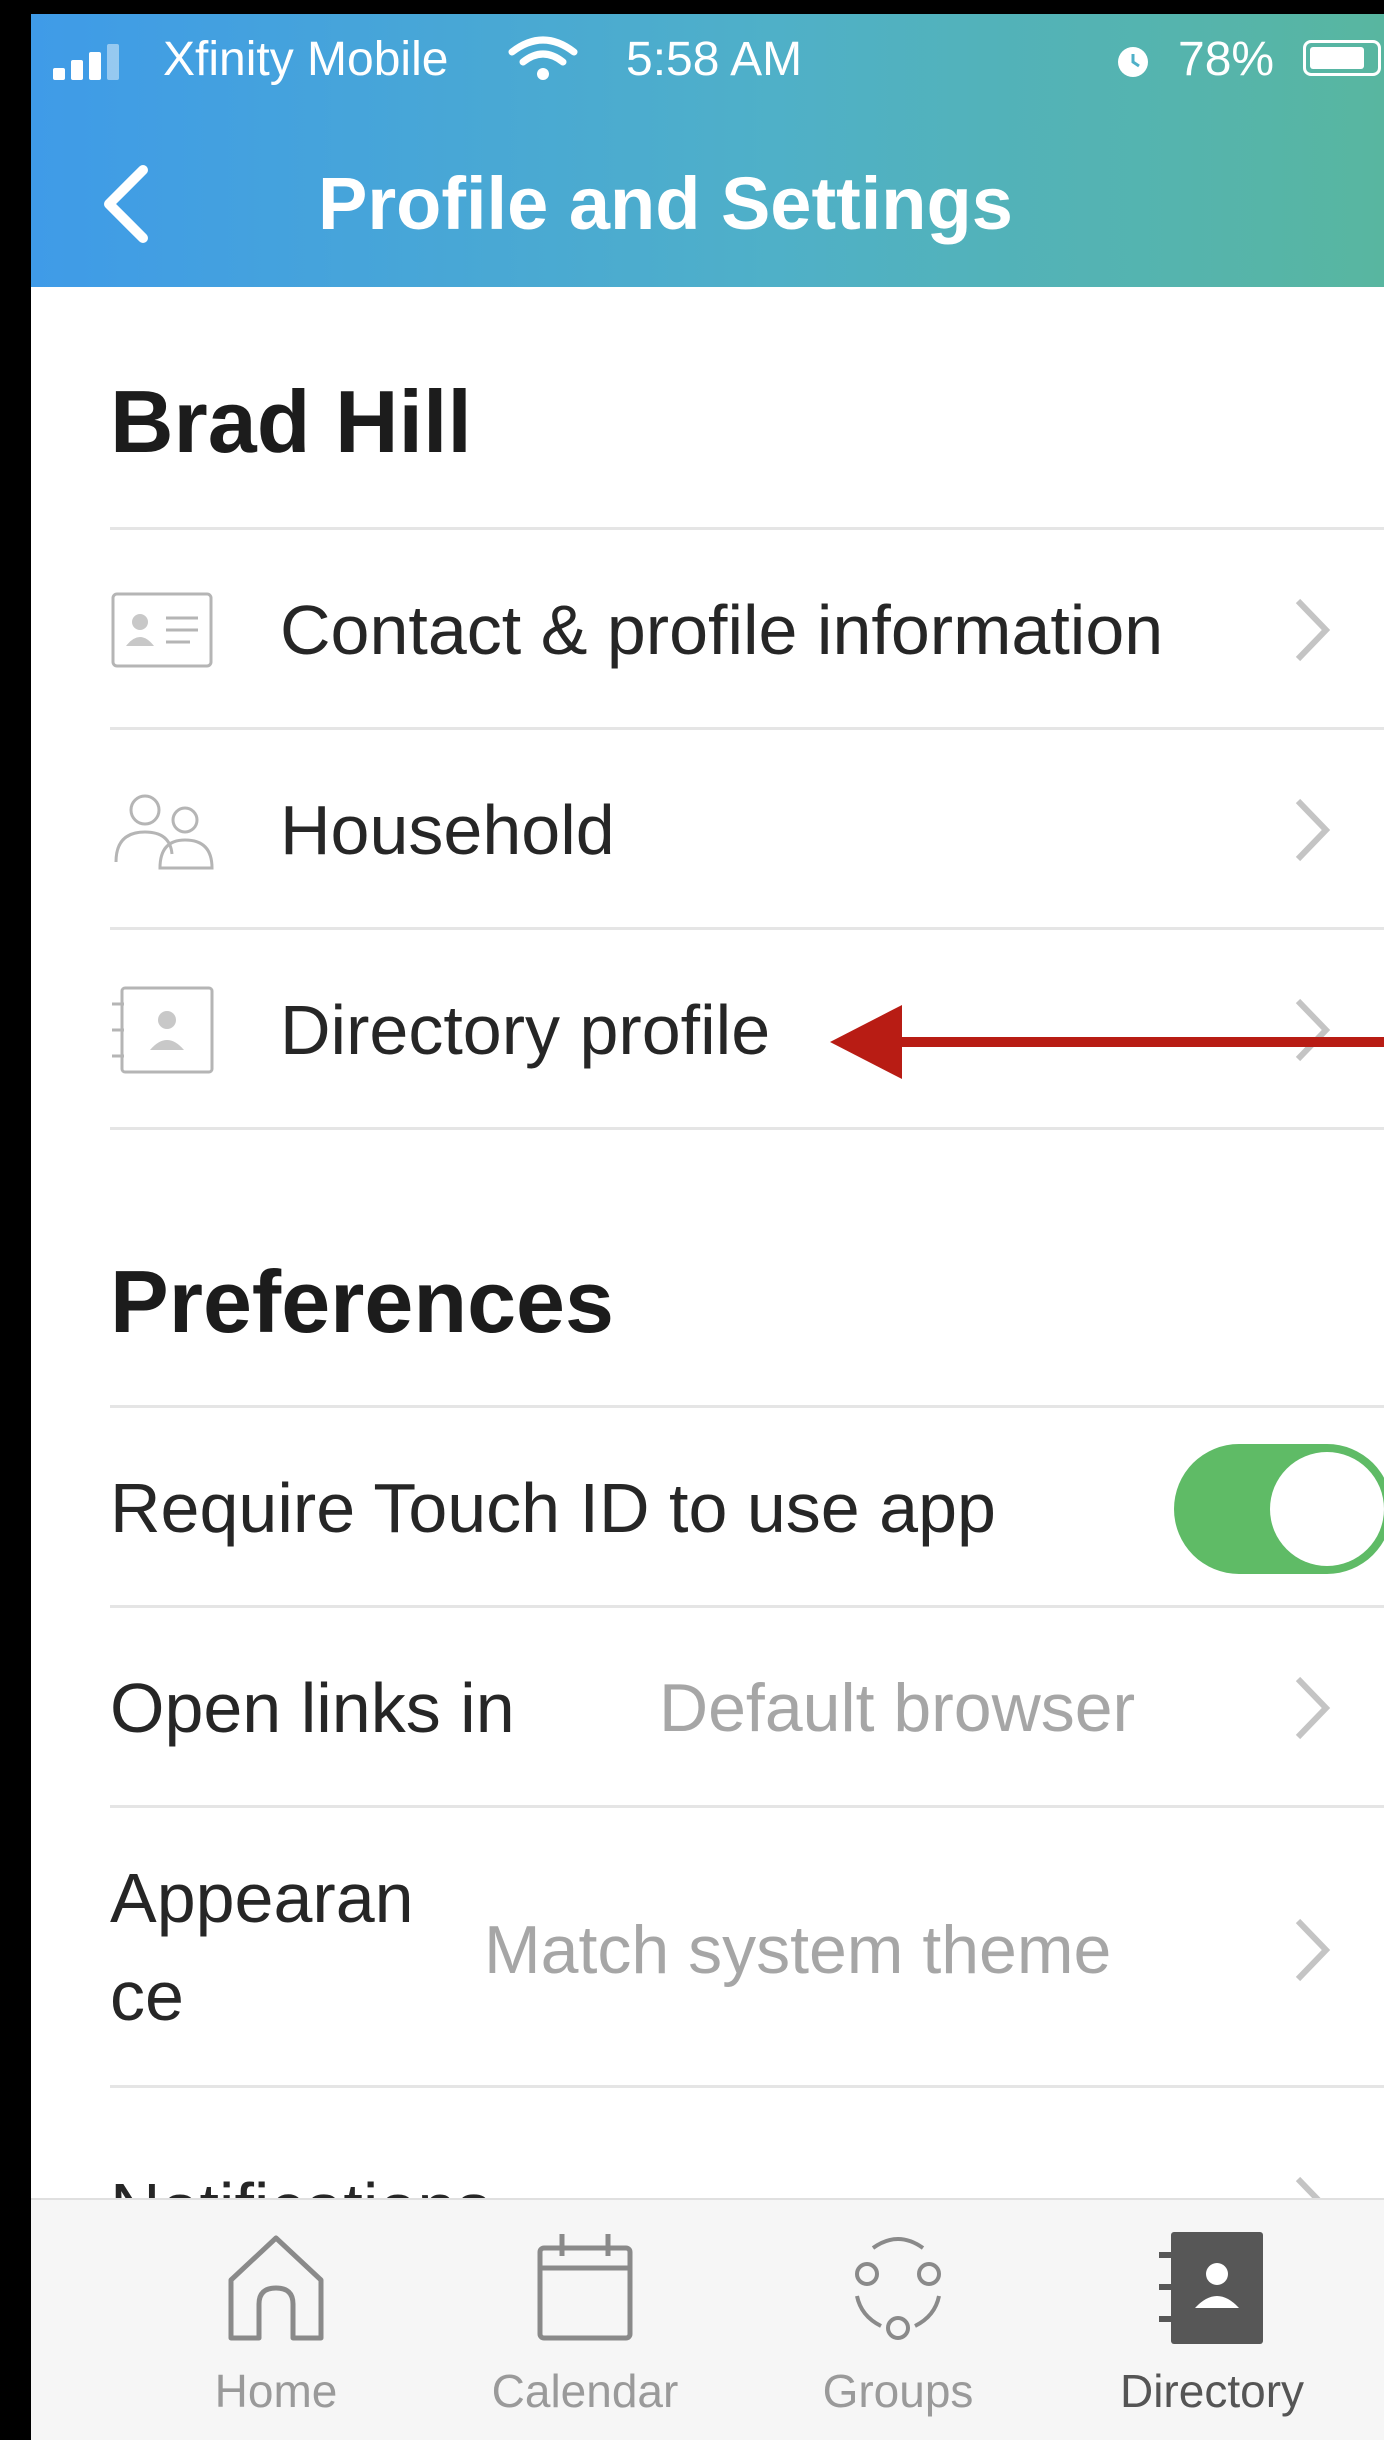 The width and height of the screenshot is (1384, 2440). Describe the element at coordinates (126, 204) in the screenshot. I see `back-chevron-icon` at that location.